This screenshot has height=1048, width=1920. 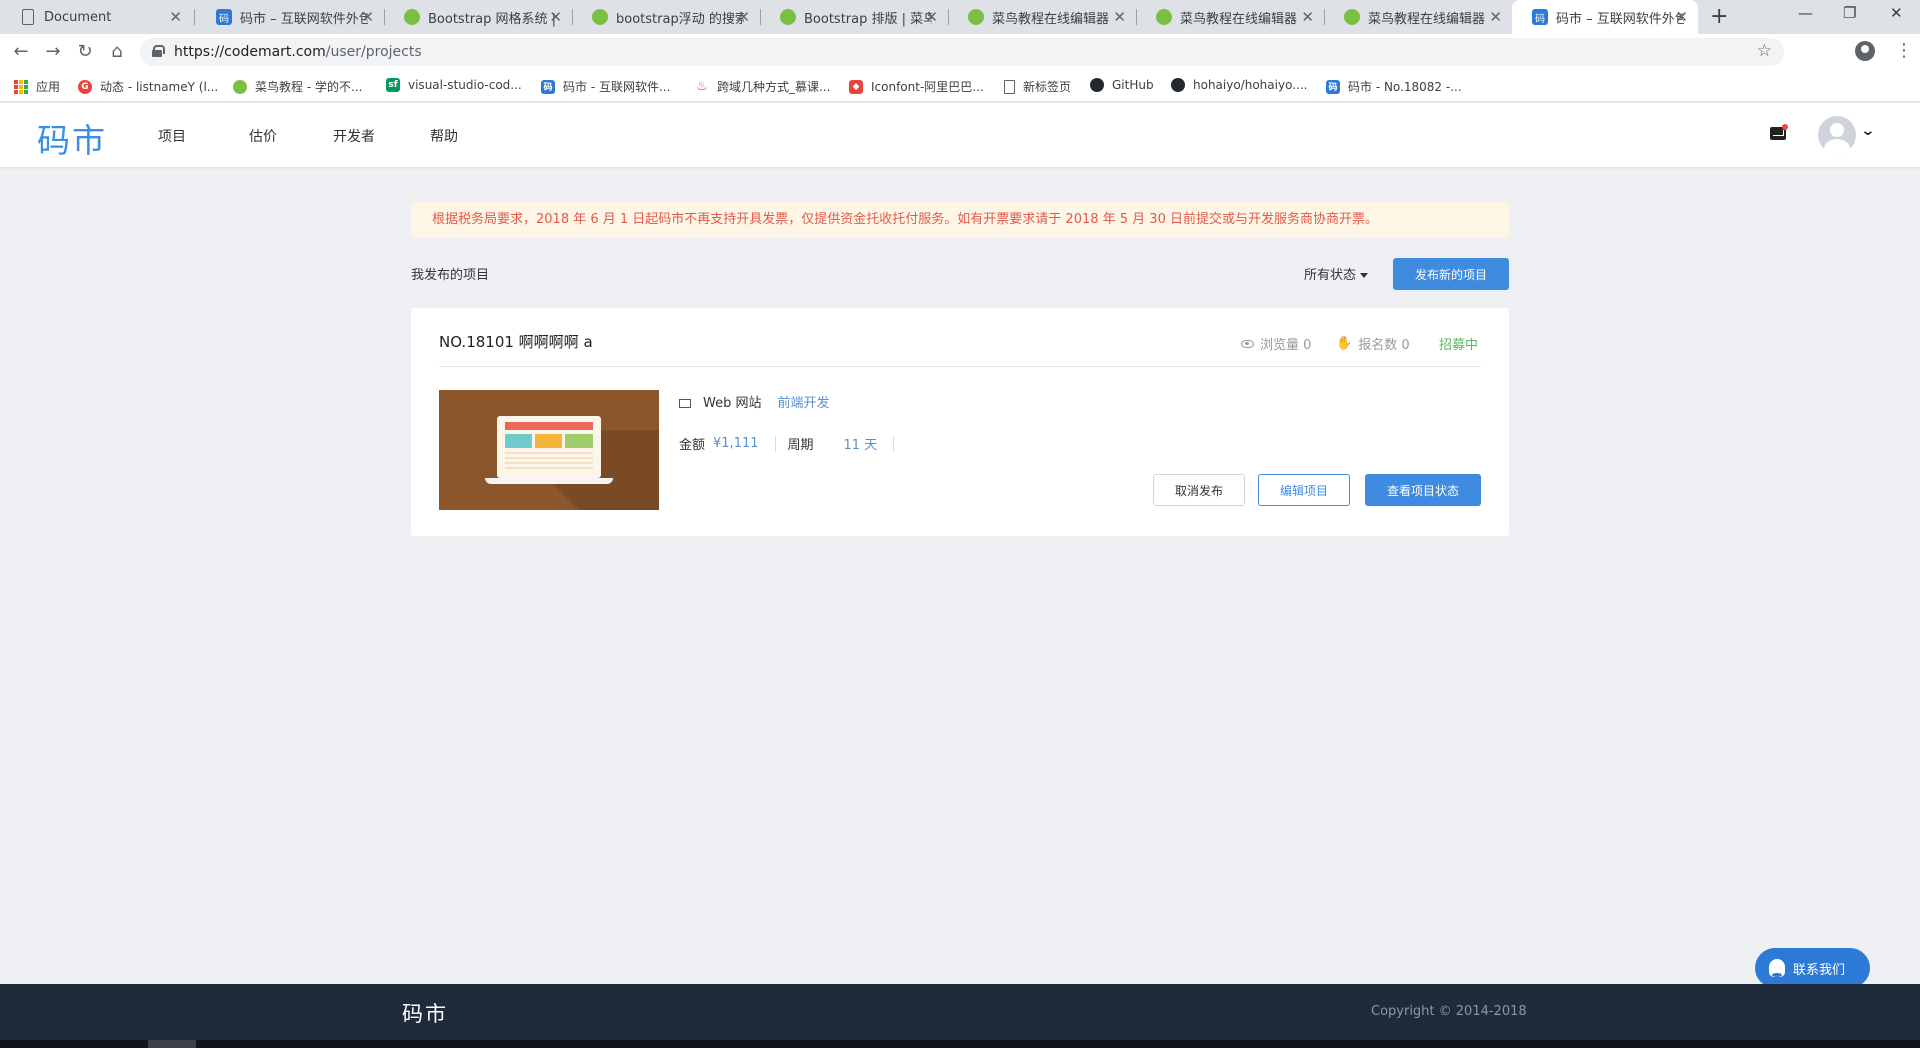 I want to click on iconfont-icon: ◆, so click(x=856, y=86).